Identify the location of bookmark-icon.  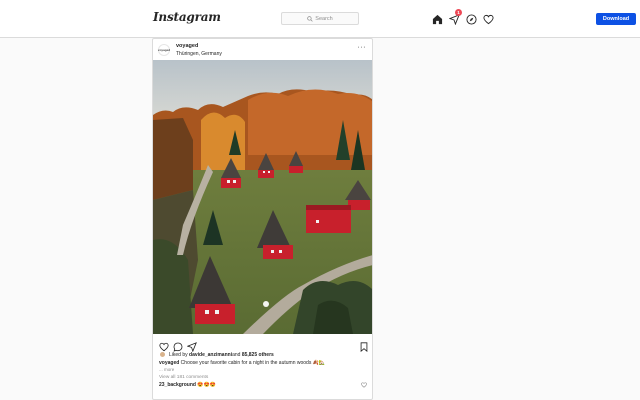
(364, 347).